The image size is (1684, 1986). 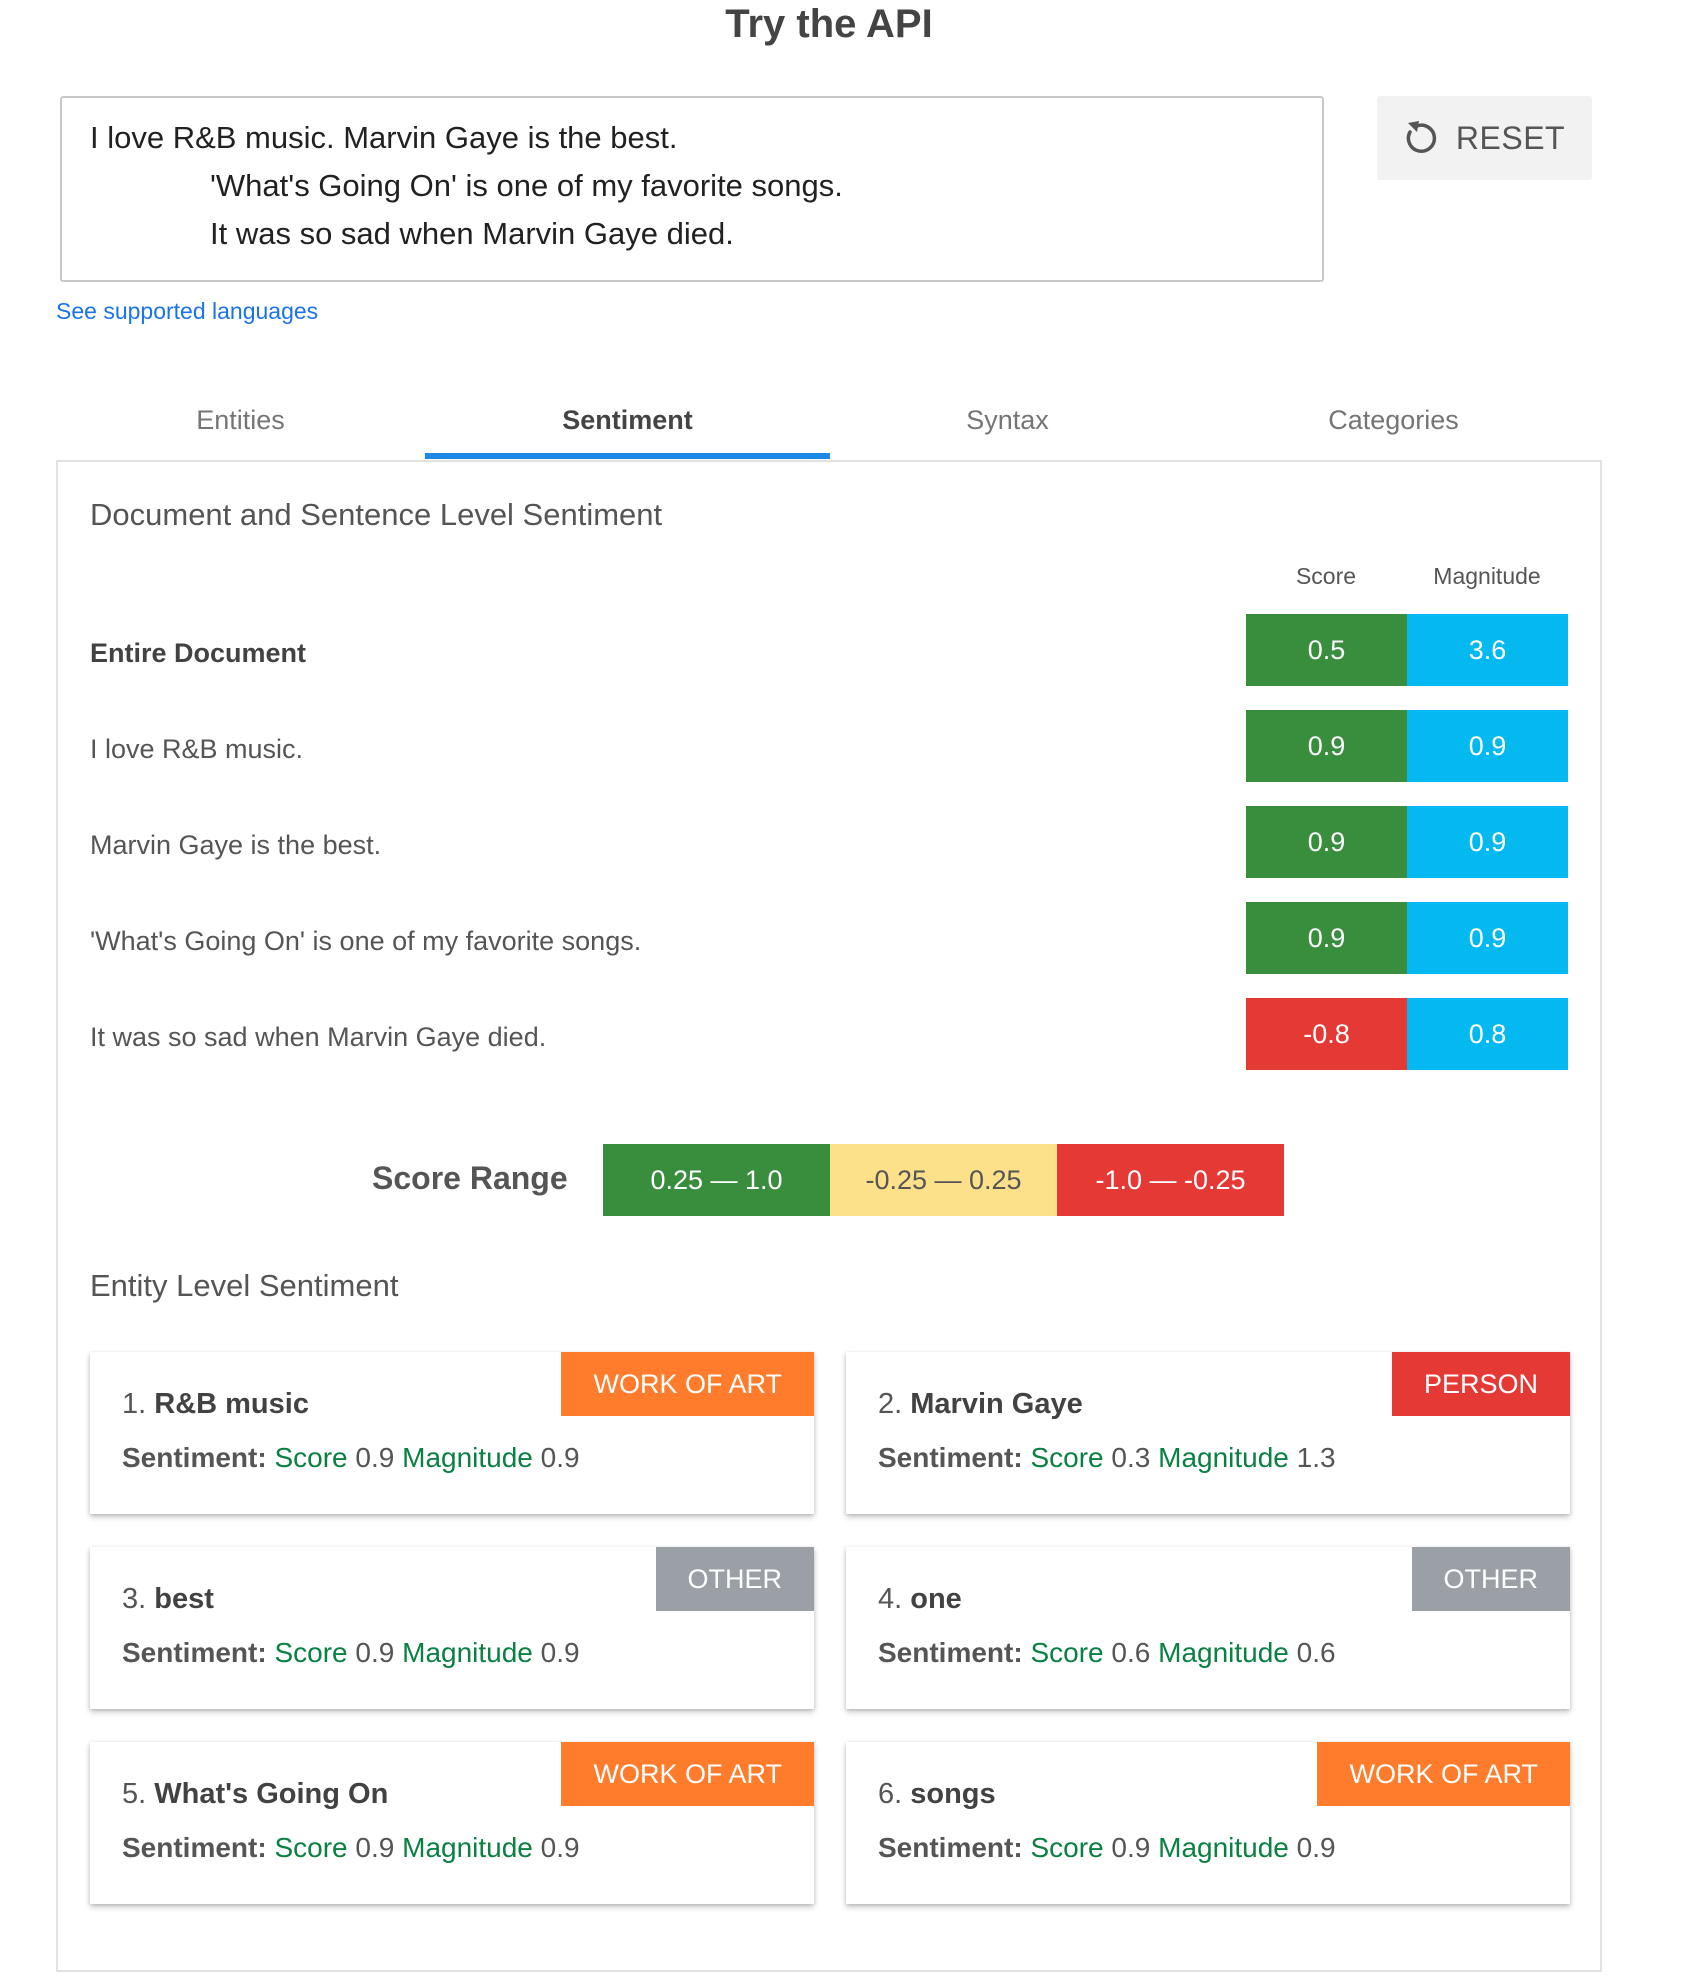 What do you see at coordinates (943, 1180) in the screenshot?
I see `score-range-neutral: -0.25 — 0.25` at bounding box center [943, 1180].